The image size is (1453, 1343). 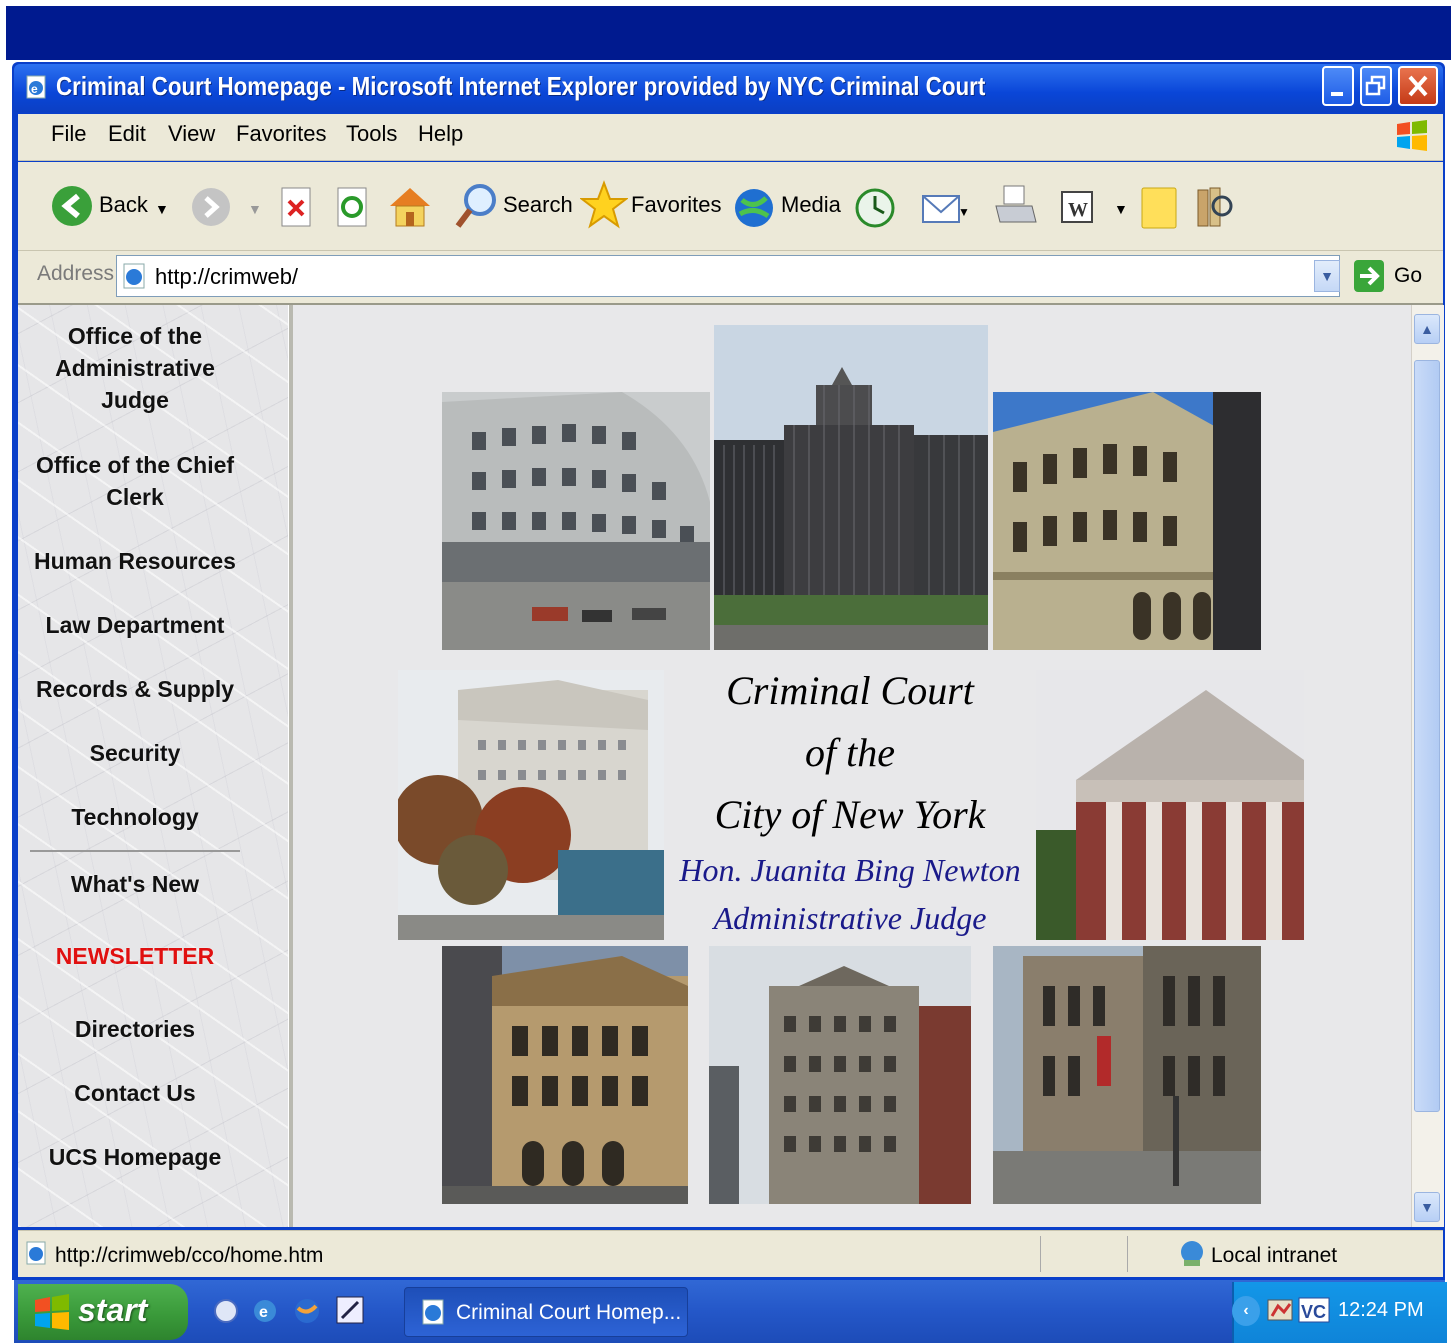 I want to click on search-icon, so click(x=475, y=206).